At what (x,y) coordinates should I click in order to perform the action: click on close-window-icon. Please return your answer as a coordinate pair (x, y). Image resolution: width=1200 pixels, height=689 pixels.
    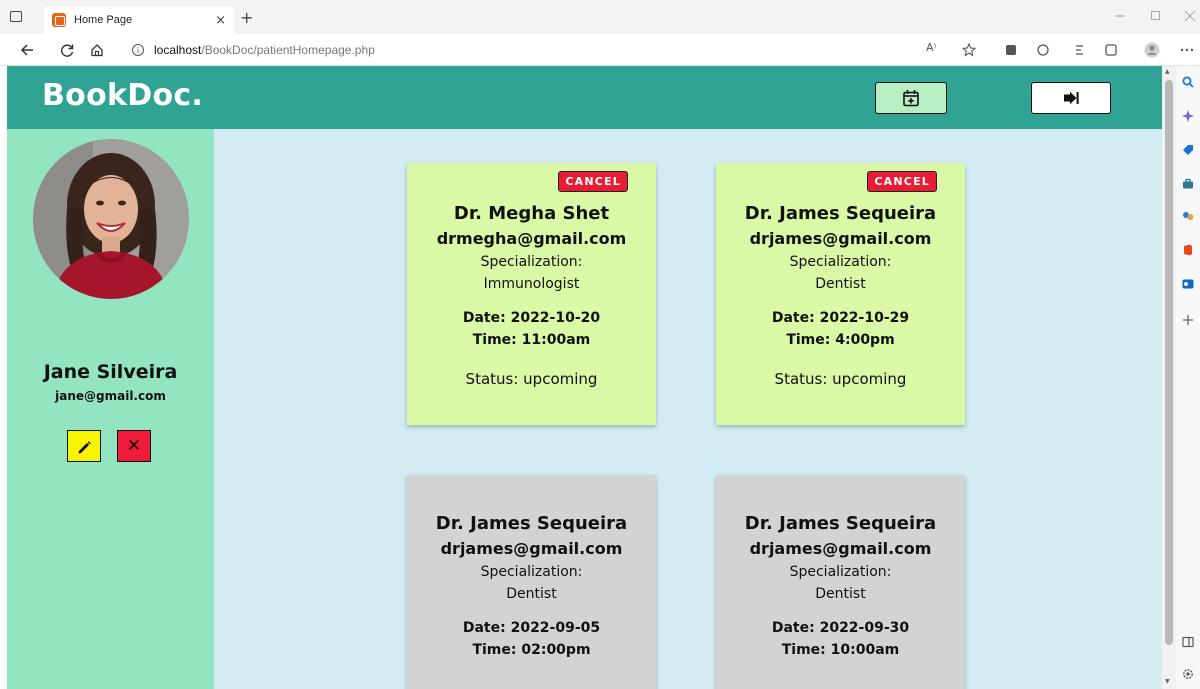
    Looking at the image, I should click on (1190, 16).